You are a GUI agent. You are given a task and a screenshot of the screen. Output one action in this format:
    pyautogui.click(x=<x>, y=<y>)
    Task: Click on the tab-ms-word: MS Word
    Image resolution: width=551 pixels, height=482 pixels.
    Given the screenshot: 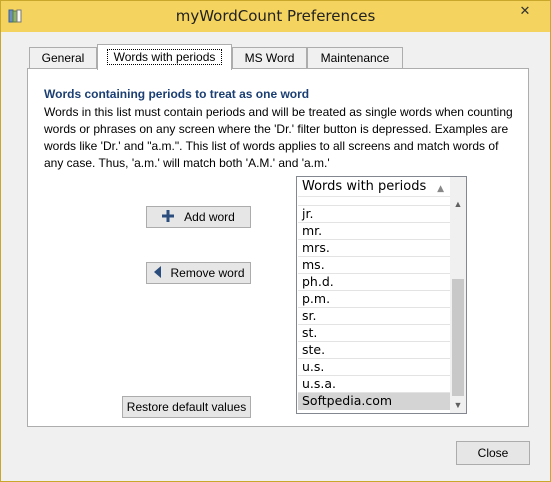 What is the action you would take?
    pyautogui.click(x=269, y=58)
    